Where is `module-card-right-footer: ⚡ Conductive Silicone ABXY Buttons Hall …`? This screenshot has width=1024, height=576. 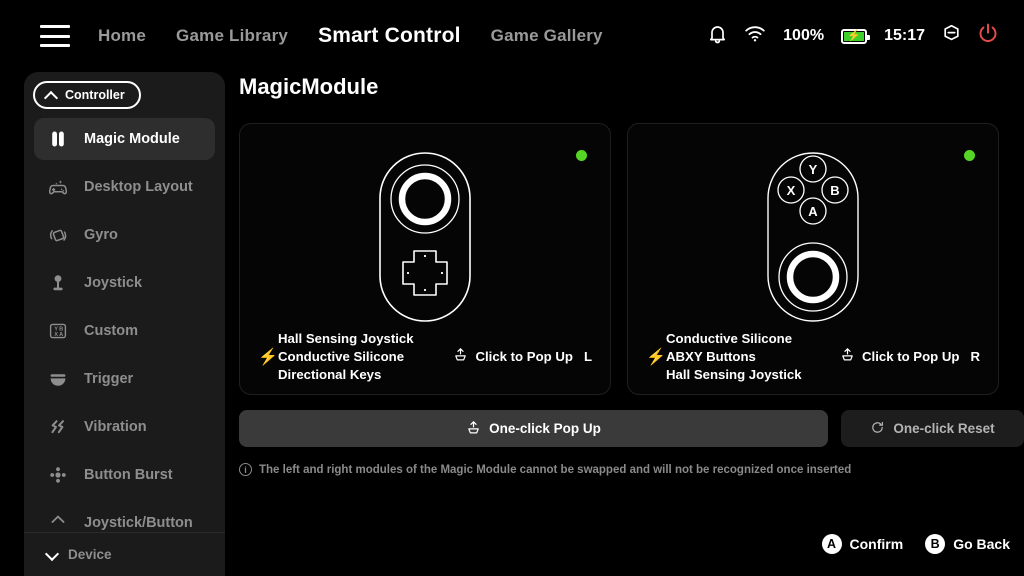 module-card-right-footer: ⚡ Conductive Silicone ABXY Buttons Hall … is located at coordinates (813, 357).